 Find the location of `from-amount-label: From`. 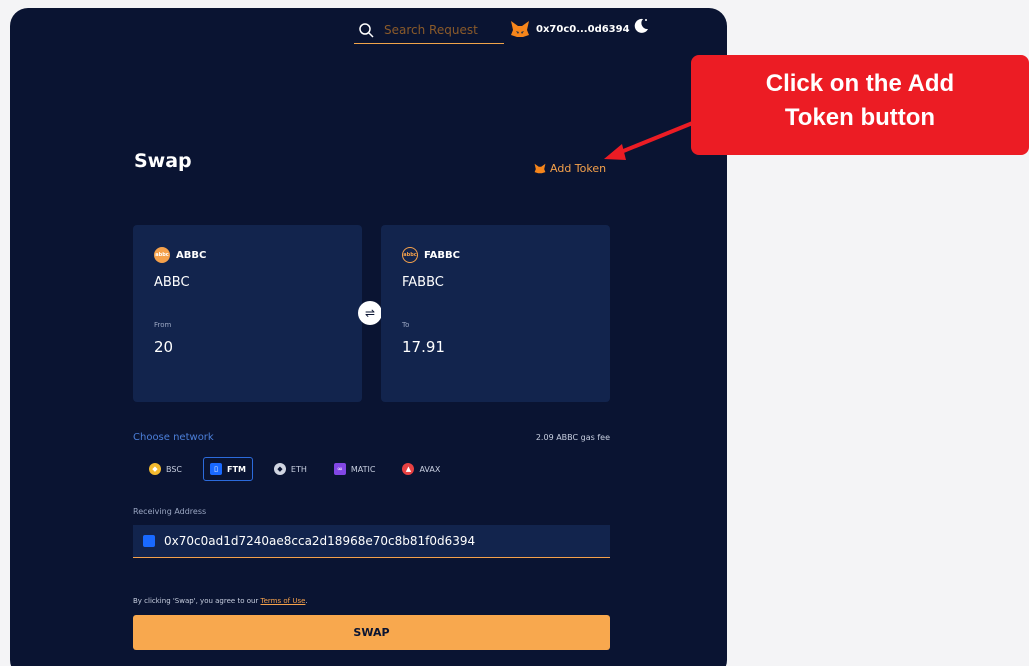

from-amount-label: From is located at coordinates (163, 325).